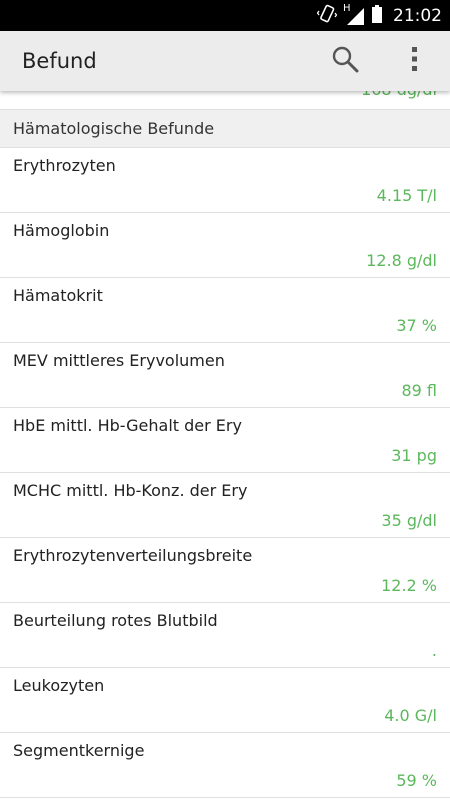 The width and height of the screenshot is (450, 800). What do you see at coordinates (410, 715) in the screenshot?
I see `list-item-value: 4.0 G/l` at bounding box center [410, 715].